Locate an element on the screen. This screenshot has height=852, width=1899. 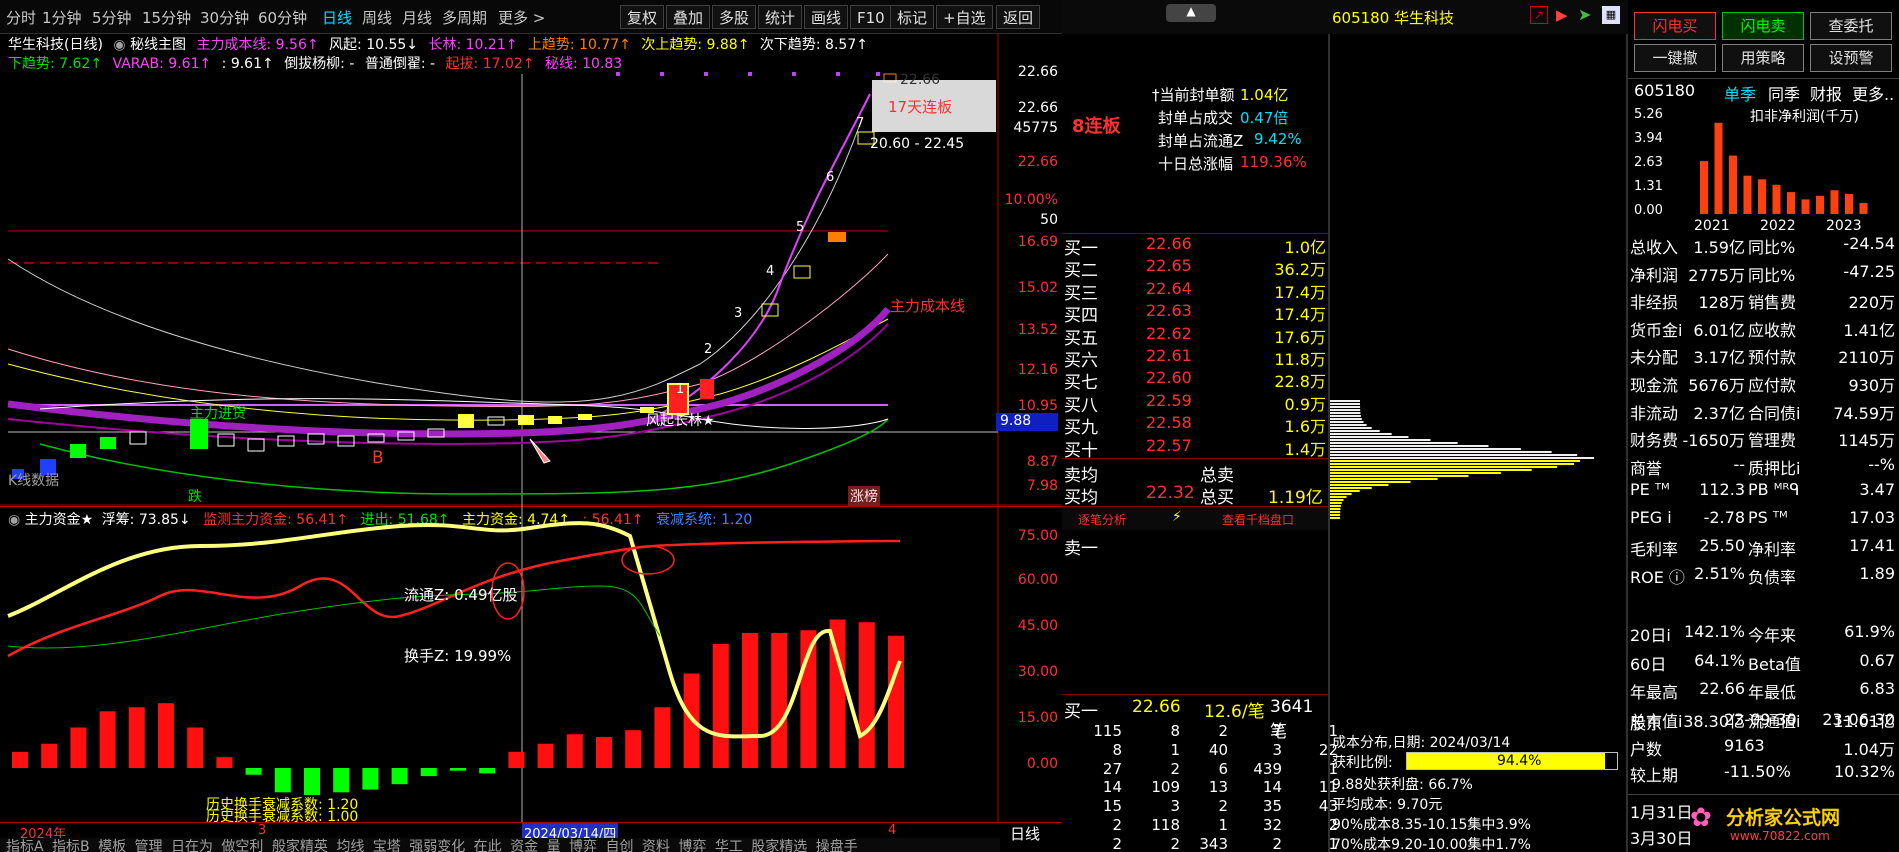
tab-15min: 15分钟 is located at coordinates (166, 17).